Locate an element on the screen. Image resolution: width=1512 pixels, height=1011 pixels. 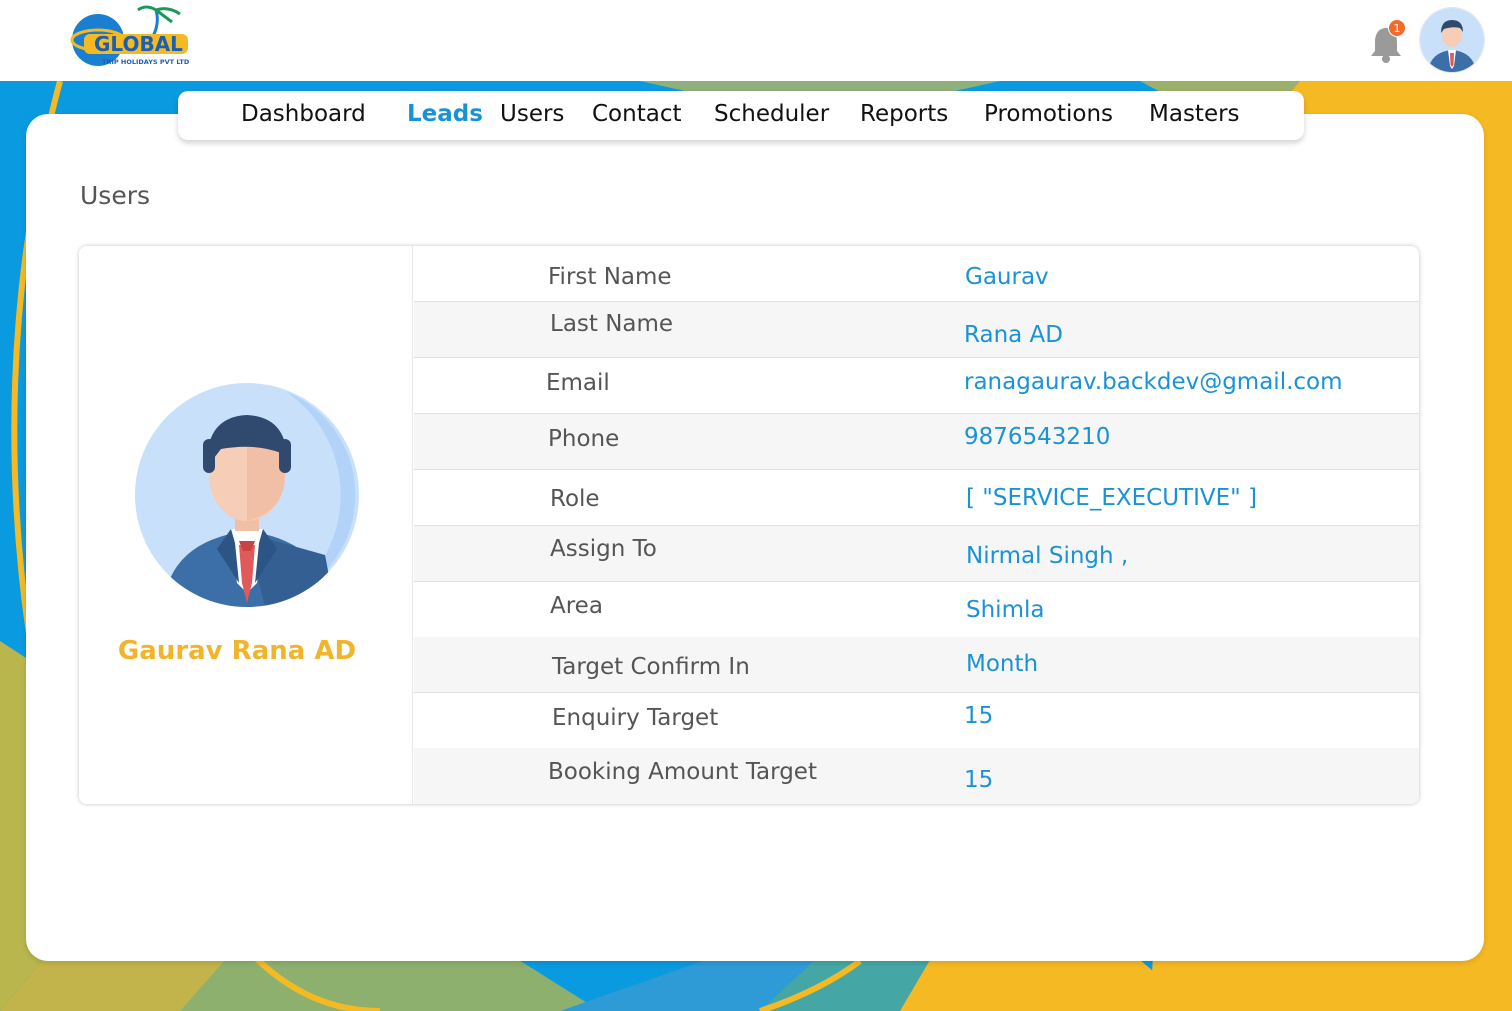
detail-value: Shimla is located at coordinates (1005, 610).